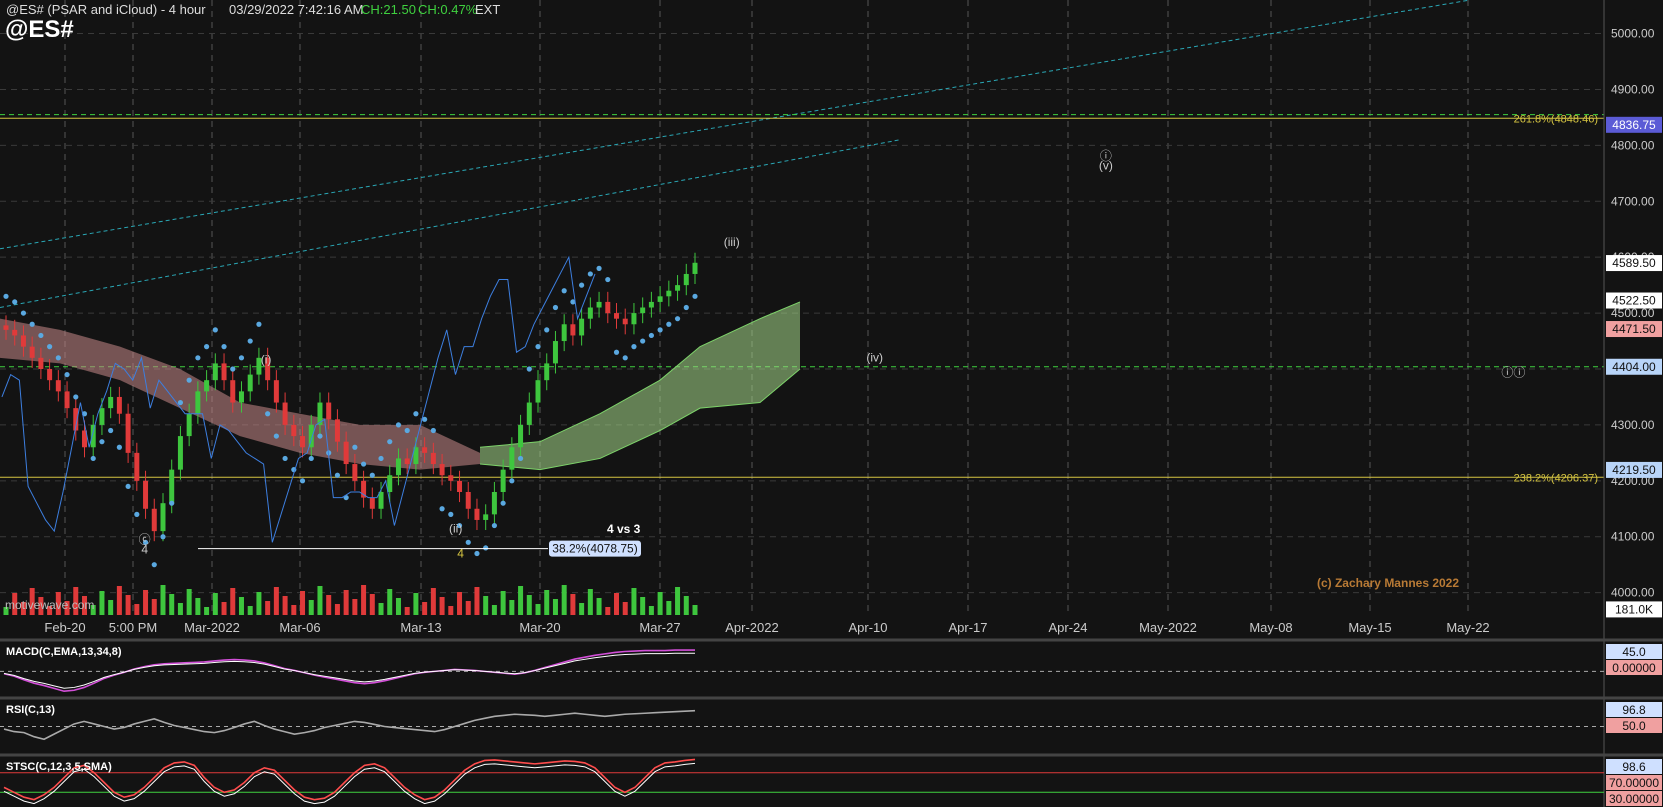 This screenshot has width=1663, height=807. What do you see at coordinates (64, 627) in the screenshot?
I see `x-tick-0: Feb-20` at bounding box center [64, 627].